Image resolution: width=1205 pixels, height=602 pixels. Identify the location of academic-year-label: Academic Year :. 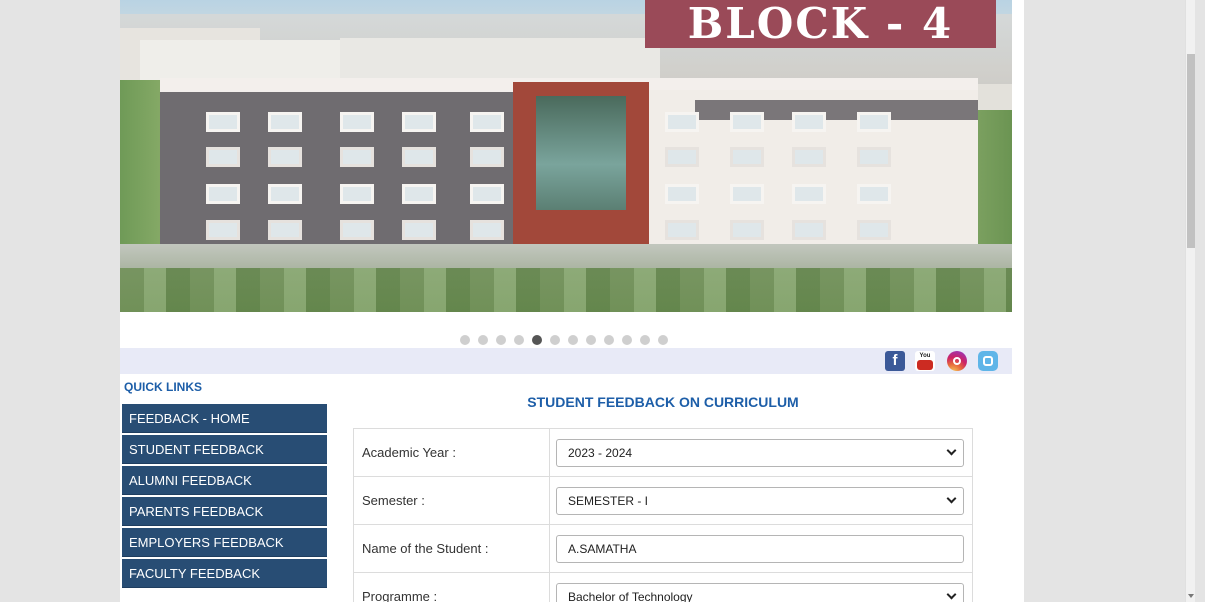
(451, 452).